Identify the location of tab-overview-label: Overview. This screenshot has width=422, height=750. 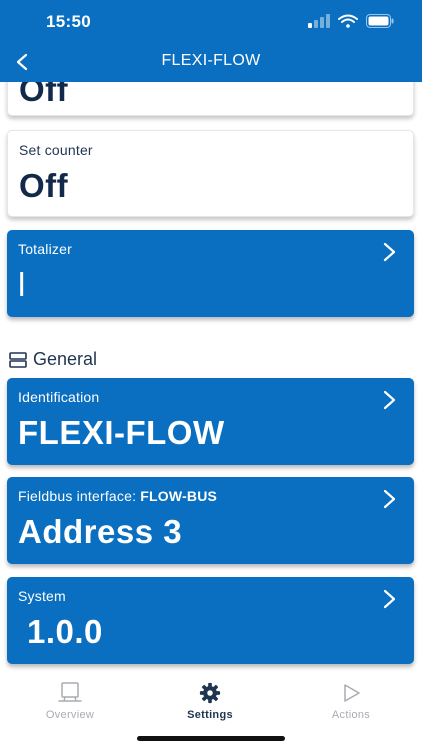
(70, 715).